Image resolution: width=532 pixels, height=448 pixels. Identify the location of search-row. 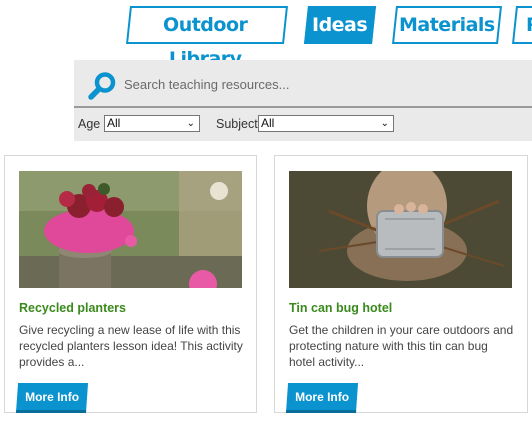
(303, 84).